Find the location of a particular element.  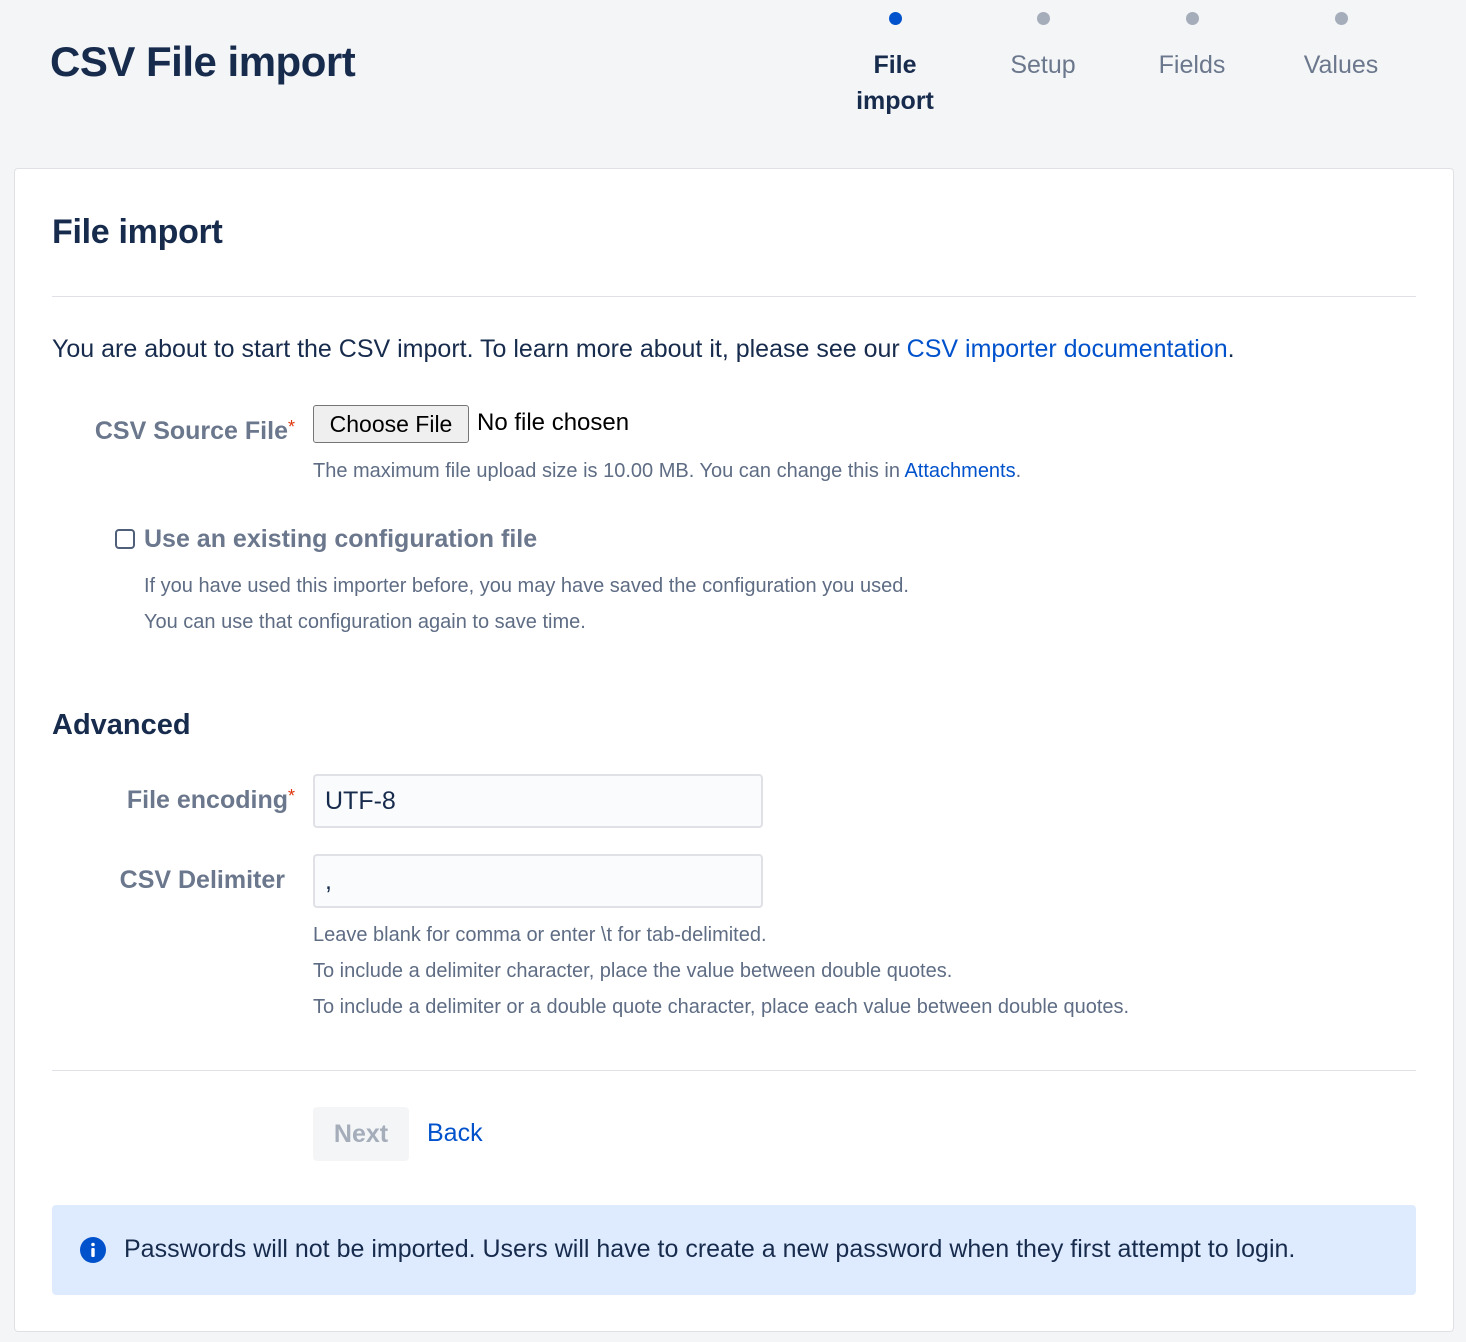

info-icon is located at coordinates (93, 1250).